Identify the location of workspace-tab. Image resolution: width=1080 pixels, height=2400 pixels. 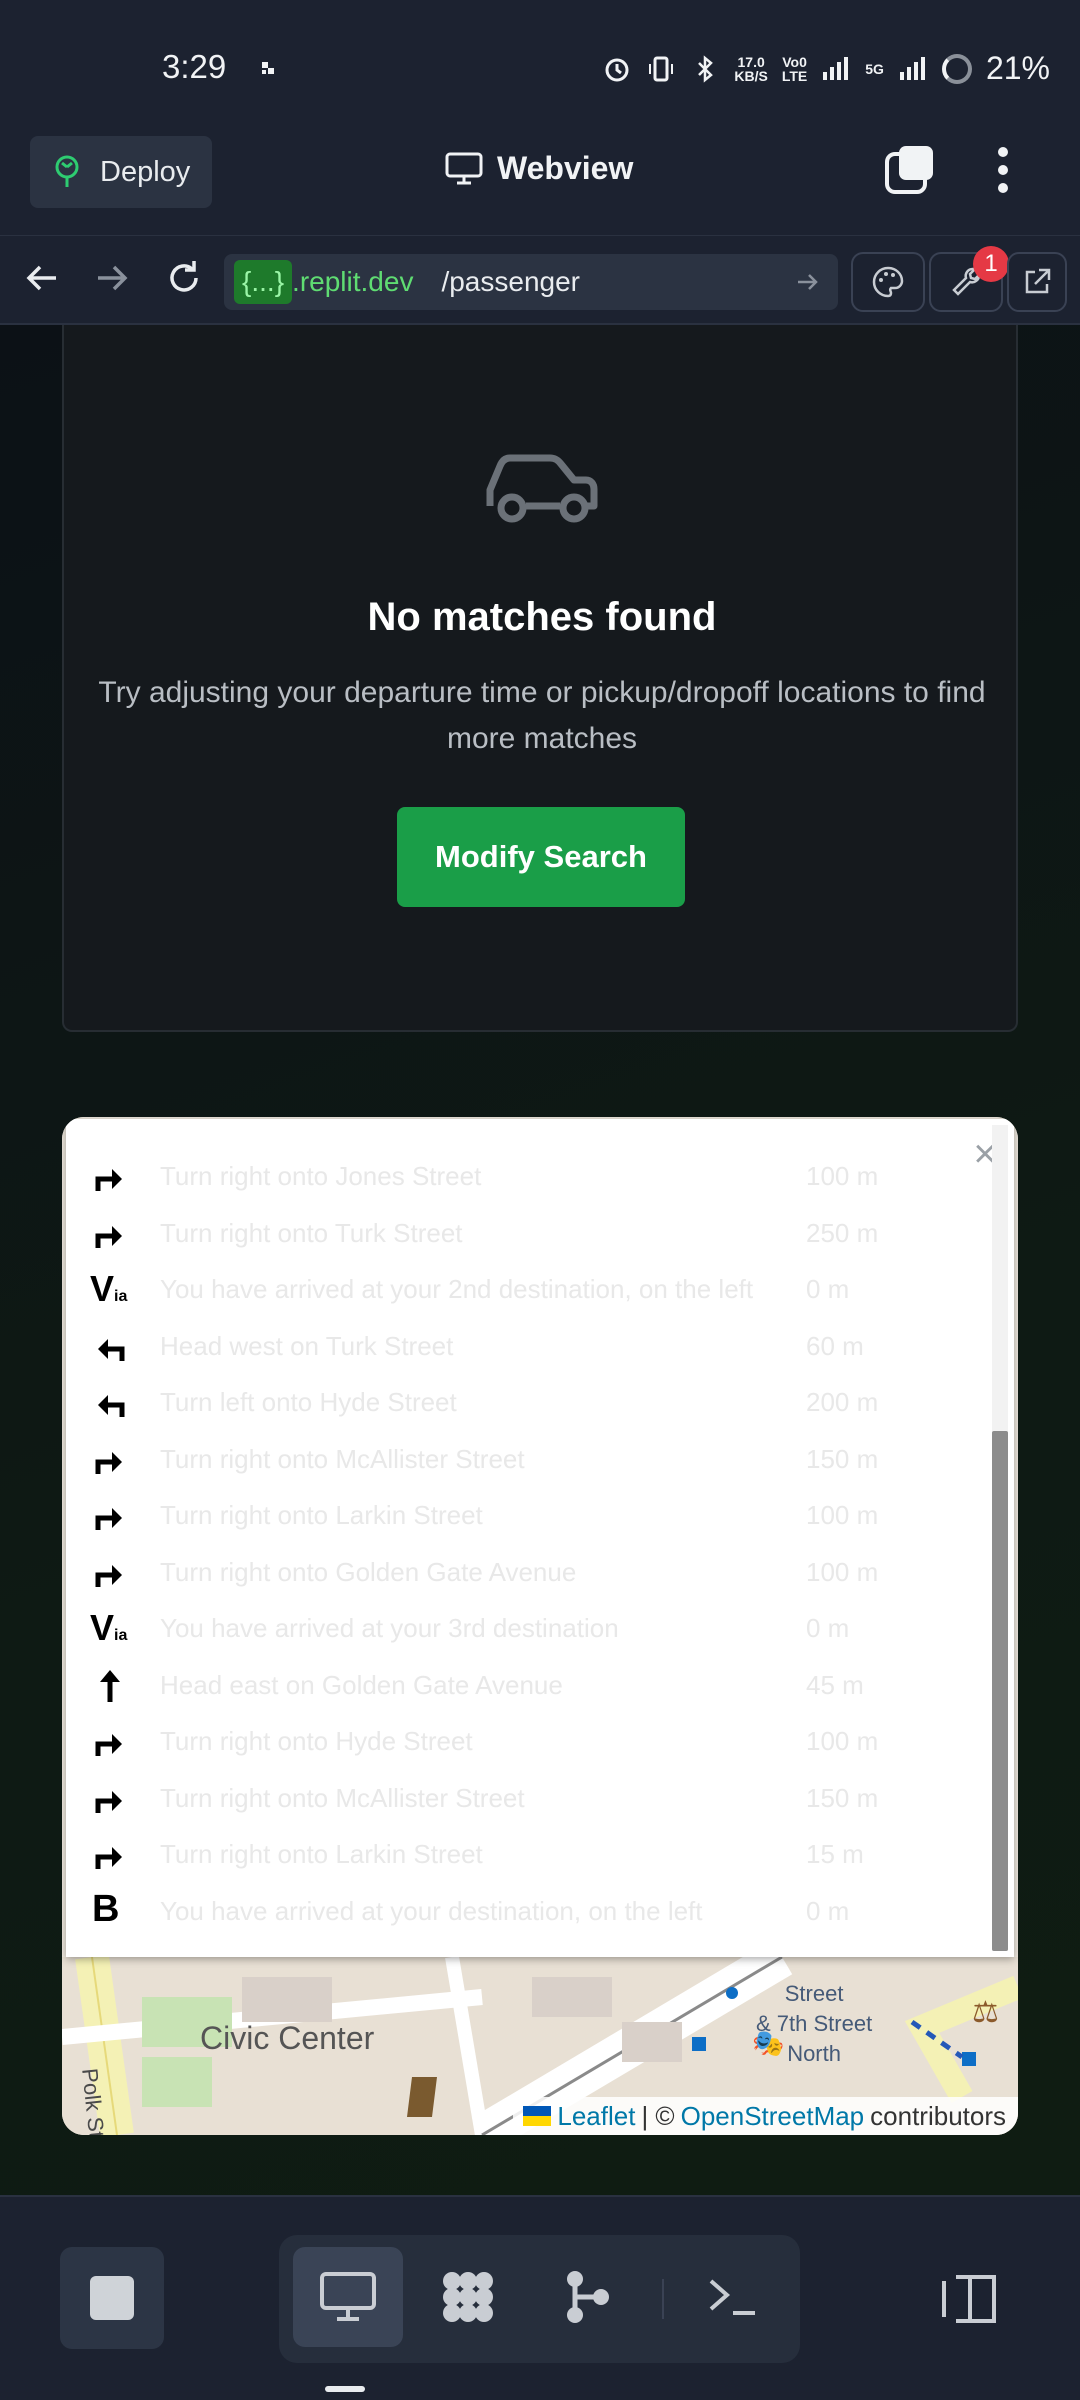
(468, 2297).